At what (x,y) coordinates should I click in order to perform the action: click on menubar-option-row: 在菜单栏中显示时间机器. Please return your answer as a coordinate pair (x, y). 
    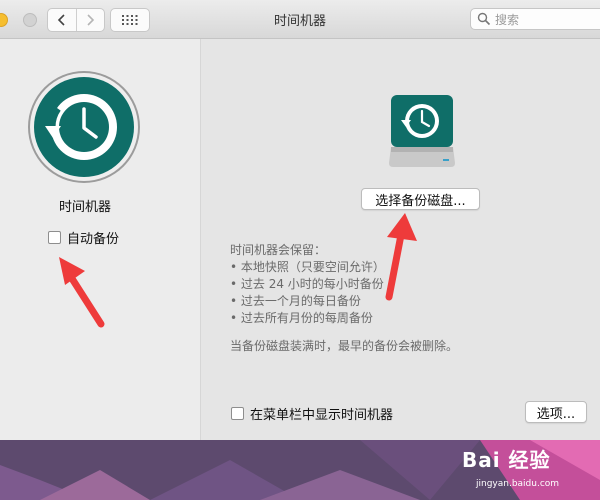
    Looking at the image, I should click on (312, 413).